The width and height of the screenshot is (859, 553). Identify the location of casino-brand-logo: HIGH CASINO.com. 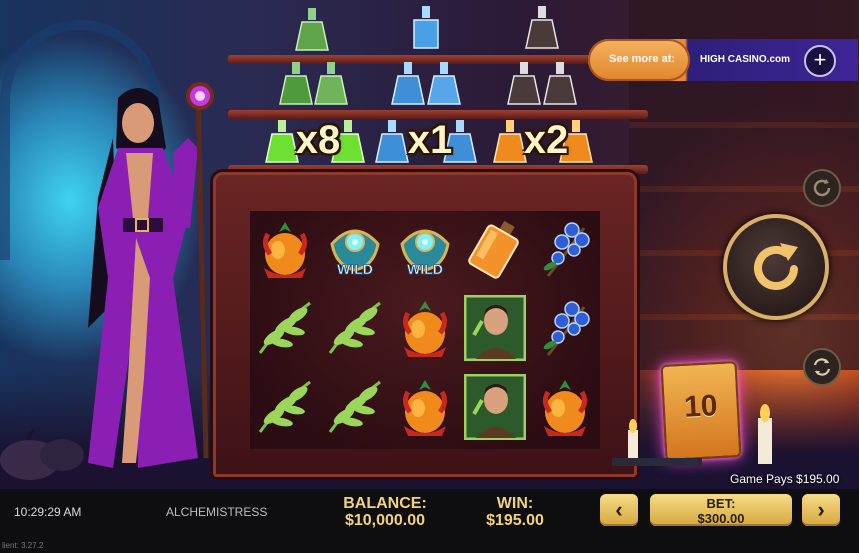
(745, 59).